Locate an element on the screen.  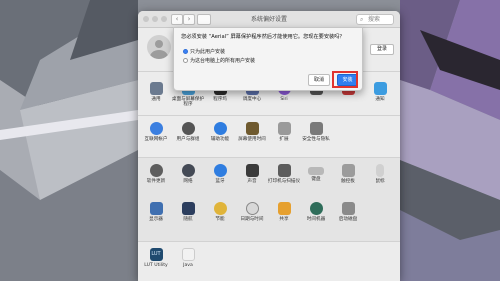
pref-software-update: 软件更新 is located at coordinates (156, 174).